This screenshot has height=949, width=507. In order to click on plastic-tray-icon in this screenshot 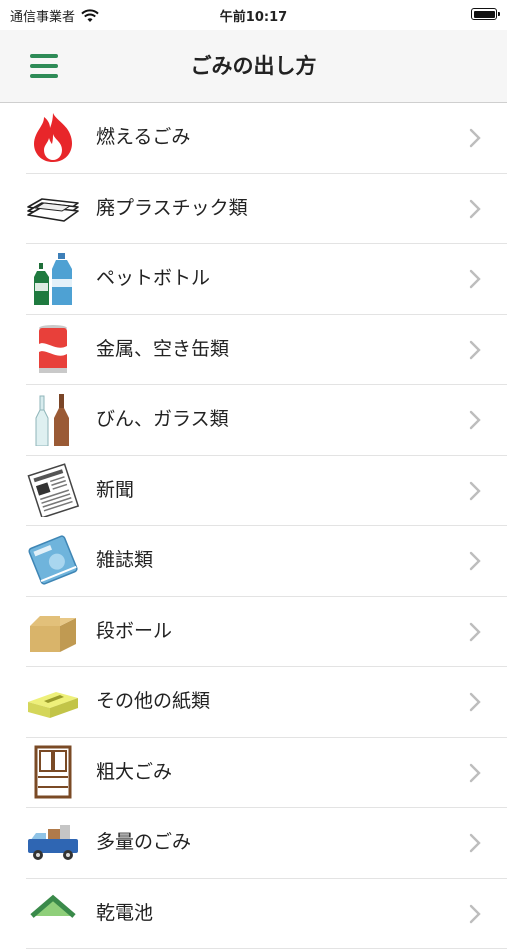, I will do `click(53, 208)`.